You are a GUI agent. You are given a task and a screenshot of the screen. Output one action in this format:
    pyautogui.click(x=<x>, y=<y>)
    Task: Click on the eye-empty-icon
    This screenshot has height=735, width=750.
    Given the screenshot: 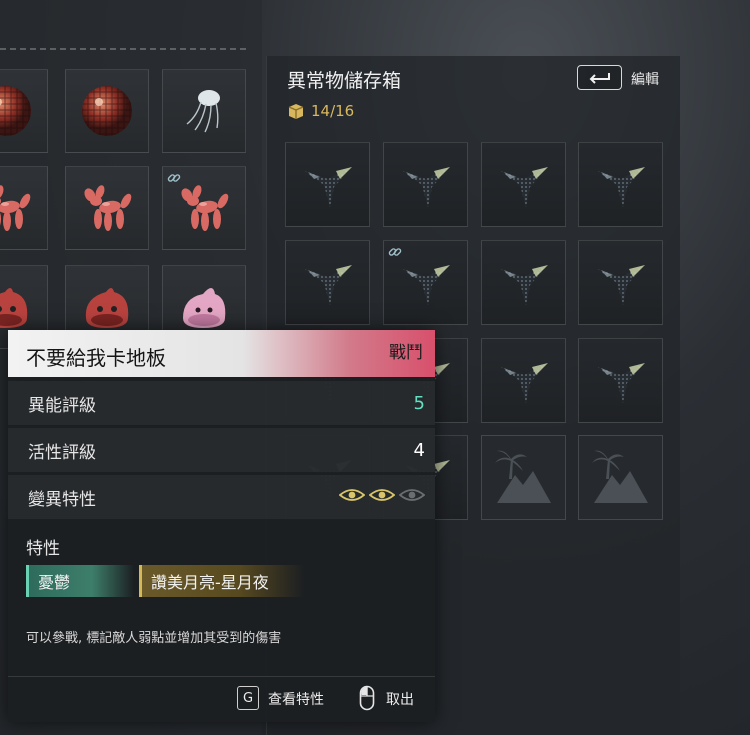 What is the action you would take?
    pyautogui.click(x=412, y=497)
    